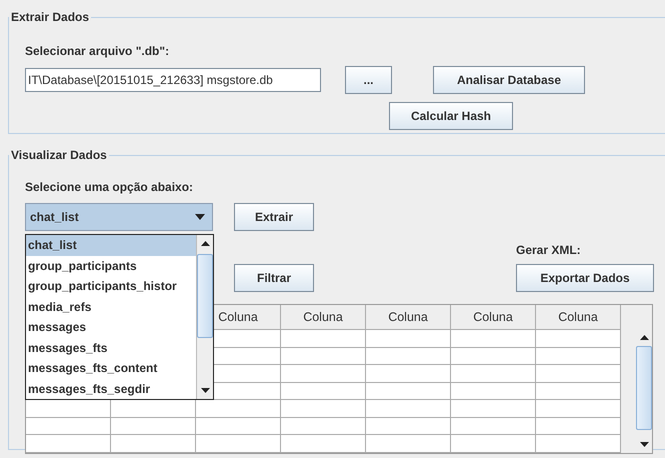 The image size is (665, 458). I want to click on file-path-field: IT\Database\[20151015_212633] msgstore.db, so click(173, 80).